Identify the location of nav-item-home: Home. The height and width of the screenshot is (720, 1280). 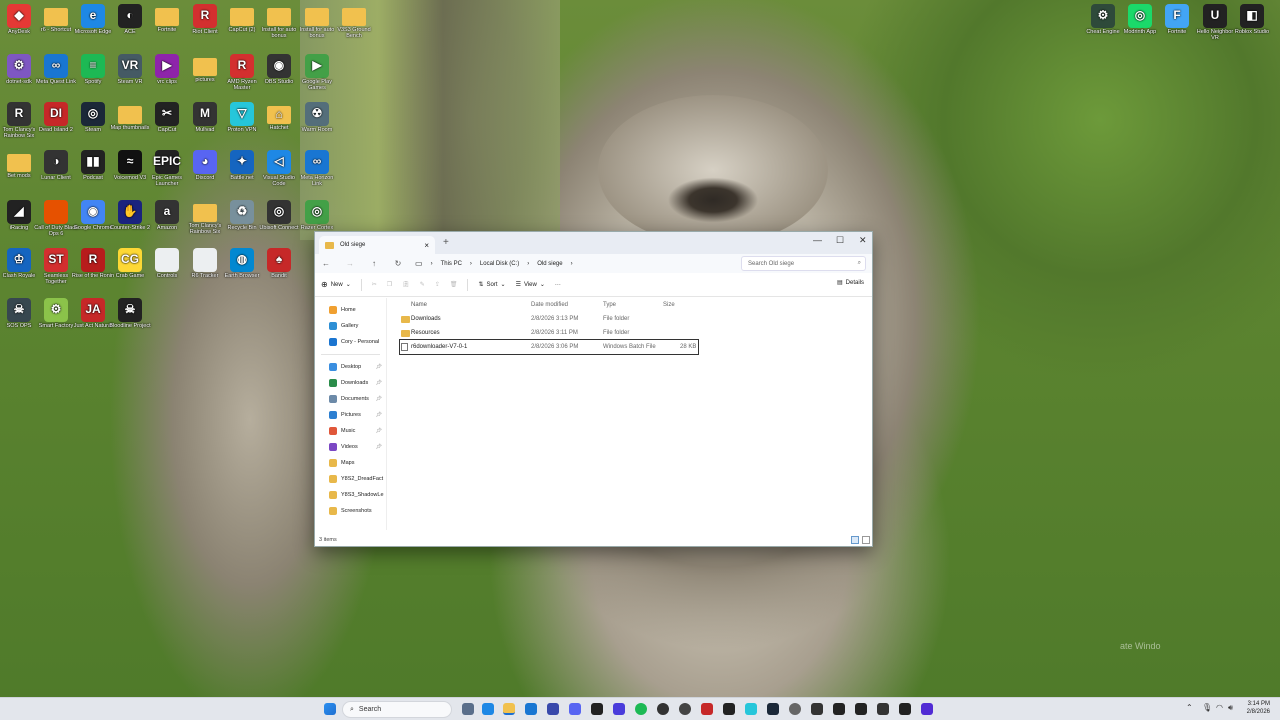
(350, 310).